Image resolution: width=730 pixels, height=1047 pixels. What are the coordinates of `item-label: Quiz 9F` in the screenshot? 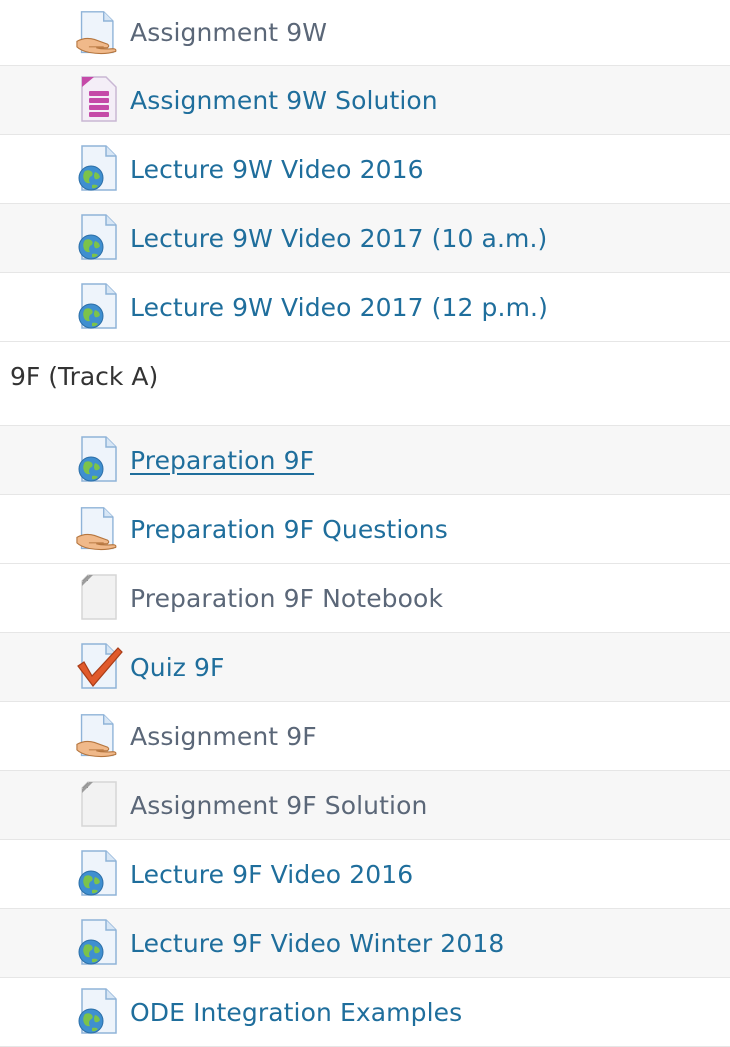 It's located at (177, 667).